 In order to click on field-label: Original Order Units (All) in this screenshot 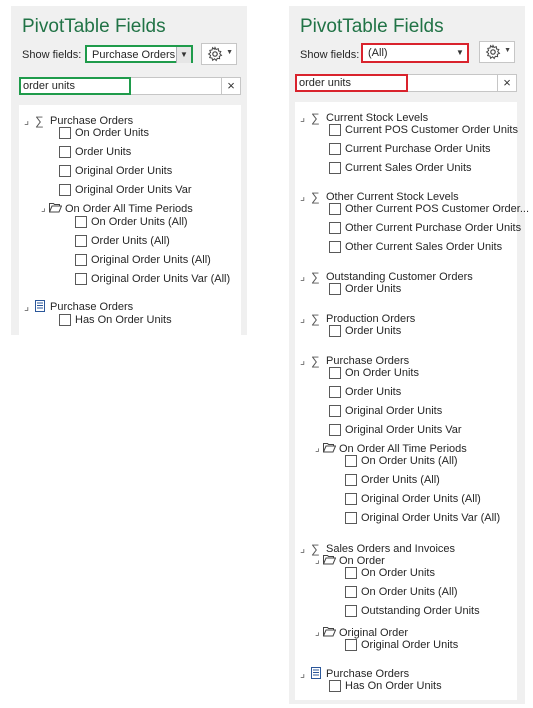, I will do `click(151, 260)`.